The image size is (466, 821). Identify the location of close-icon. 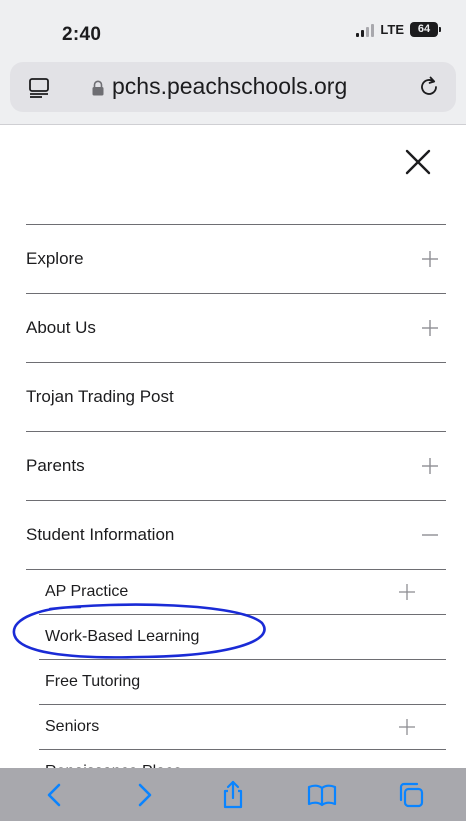
(418, 162).